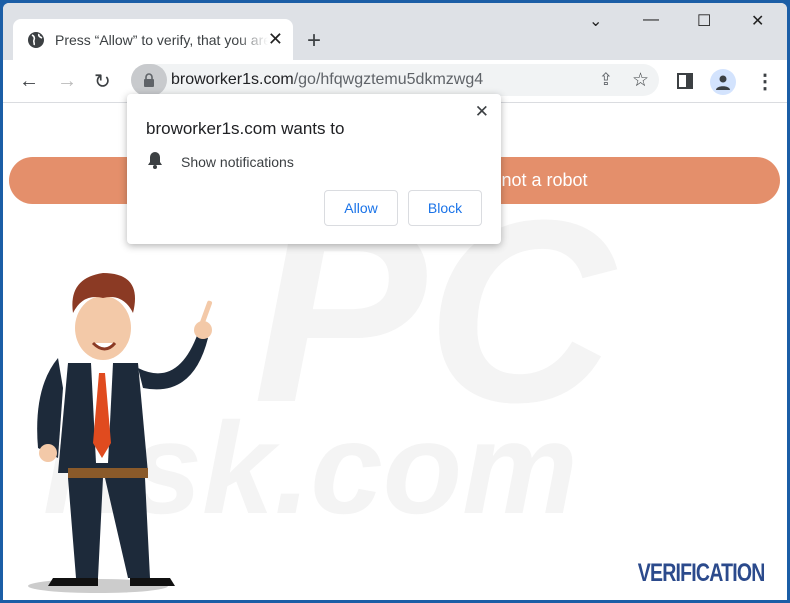  I want to click on popup-title: broworker1s.com wants to, so click(245, 128).